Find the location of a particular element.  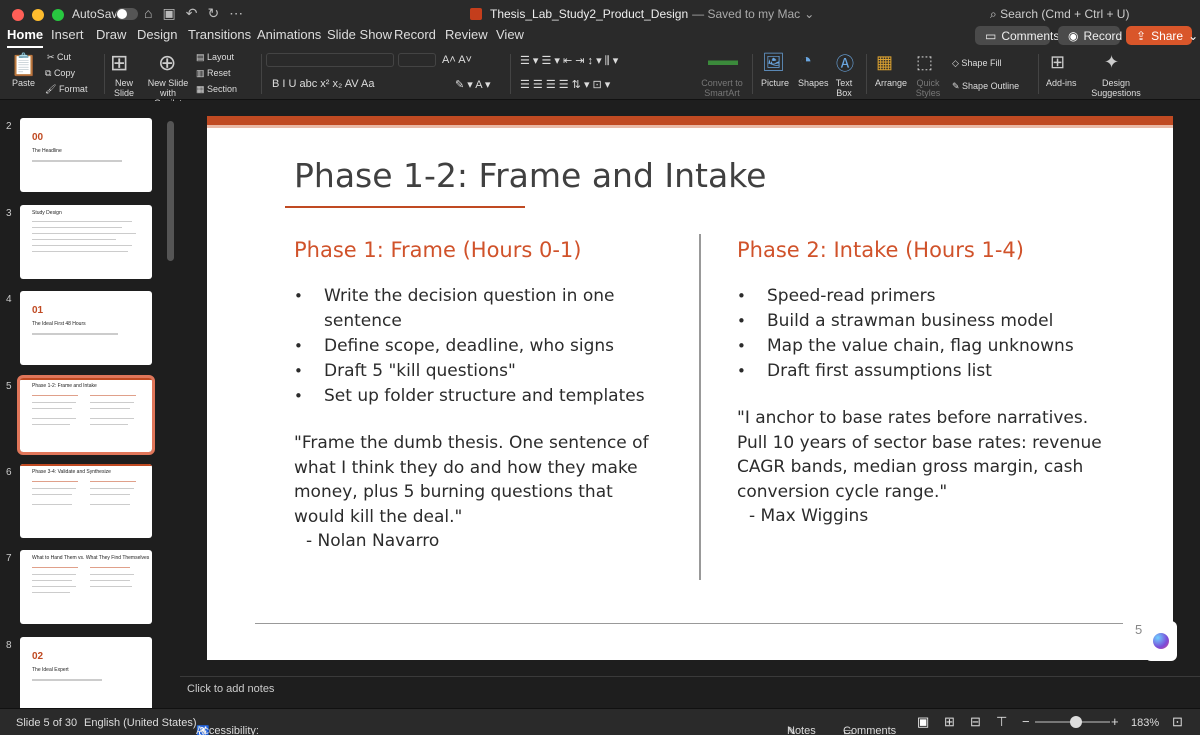

quote-line: money, plus 5 burning questions that is located at coordinates (453, 492).